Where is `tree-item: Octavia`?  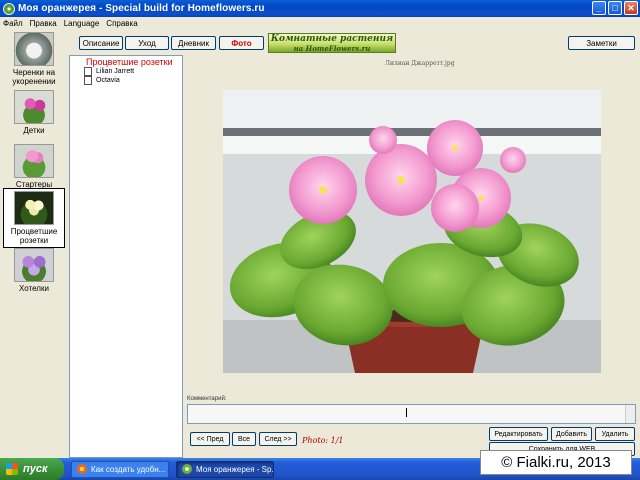
tree-item: Octavia is located at coordinates (126, 80).